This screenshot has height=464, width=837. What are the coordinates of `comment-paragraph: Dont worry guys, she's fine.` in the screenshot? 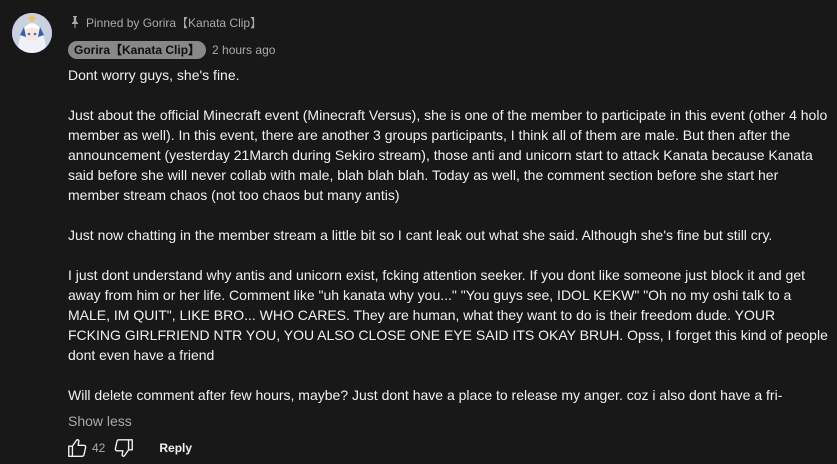 It's located at (154, 75).